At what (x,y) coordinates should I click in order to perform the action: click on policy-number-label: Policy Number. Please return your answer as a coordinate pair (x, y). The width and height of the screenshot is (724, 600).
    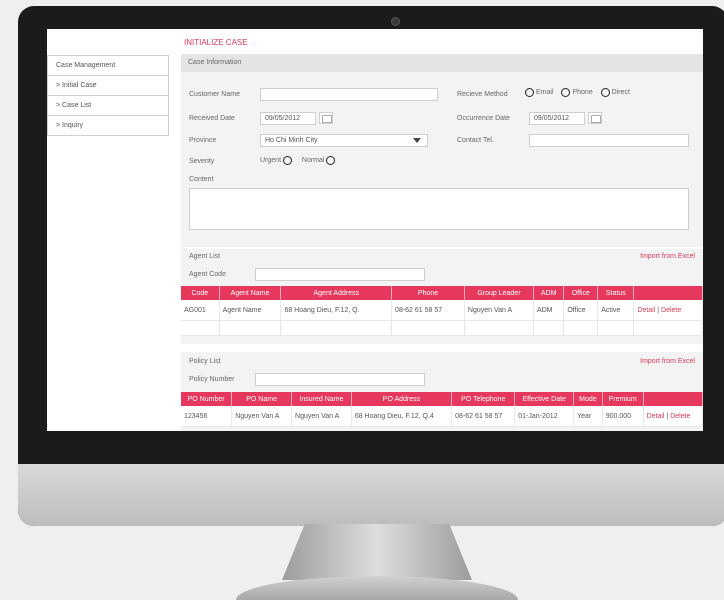
    Looking at the image, I should click on (212, 379).